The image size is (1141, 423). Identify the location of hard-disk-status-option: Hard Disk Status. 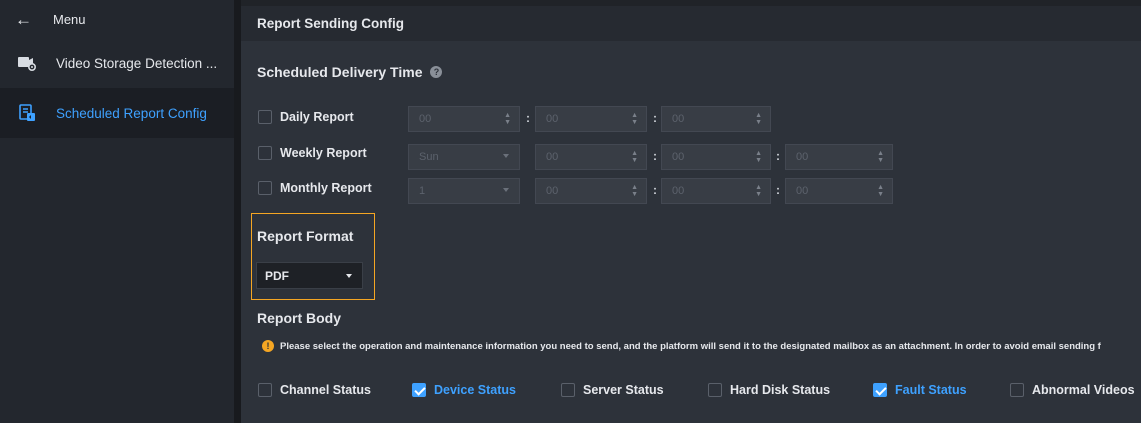
(769, 390).